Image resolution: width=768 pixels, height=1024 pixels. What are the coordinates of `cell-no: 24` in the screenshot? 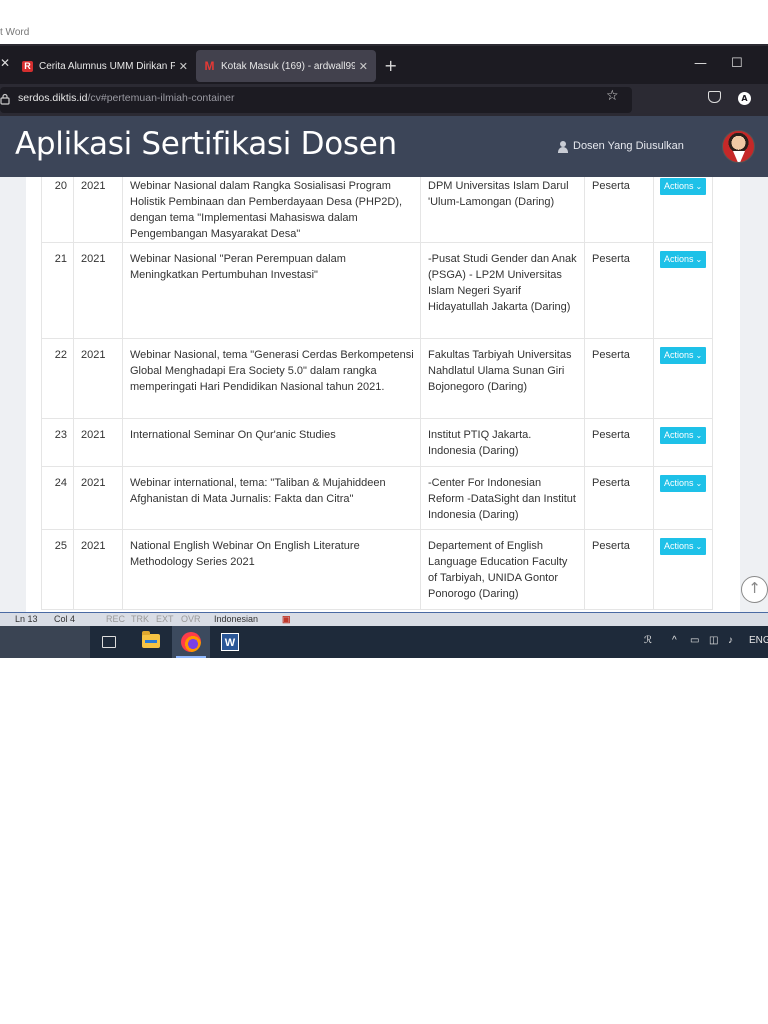 It's located at (57, 498).